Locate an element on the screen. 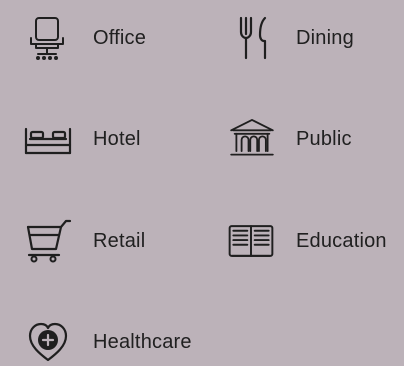 This screenshot has width=404, height=366. shopping-cart-icon is located at coordinates (48, 241).